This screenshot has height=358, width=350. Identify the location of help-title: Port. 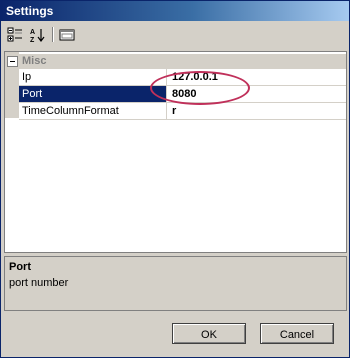
(20, 267).